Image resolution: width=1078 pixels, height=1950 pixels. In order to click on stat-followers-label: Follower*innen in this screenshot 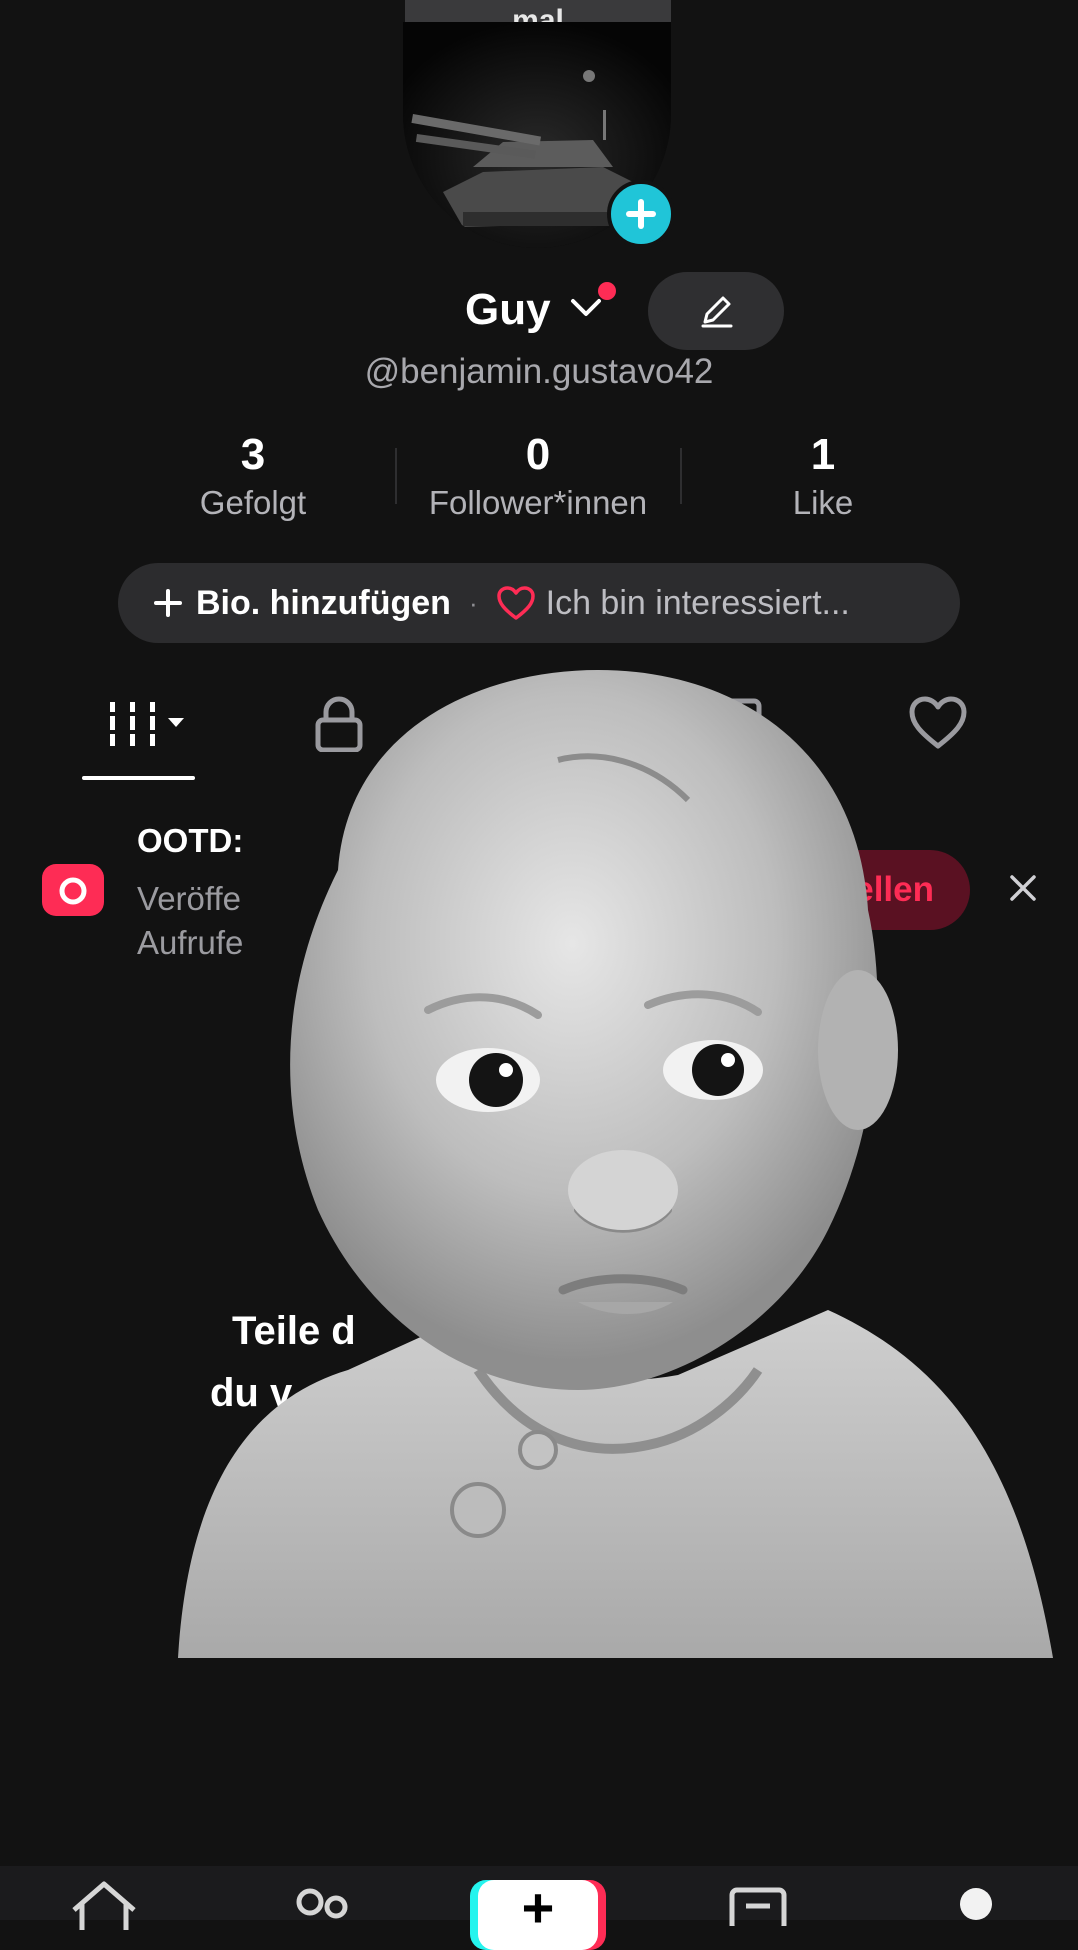, I will do `click(538, 502)`.